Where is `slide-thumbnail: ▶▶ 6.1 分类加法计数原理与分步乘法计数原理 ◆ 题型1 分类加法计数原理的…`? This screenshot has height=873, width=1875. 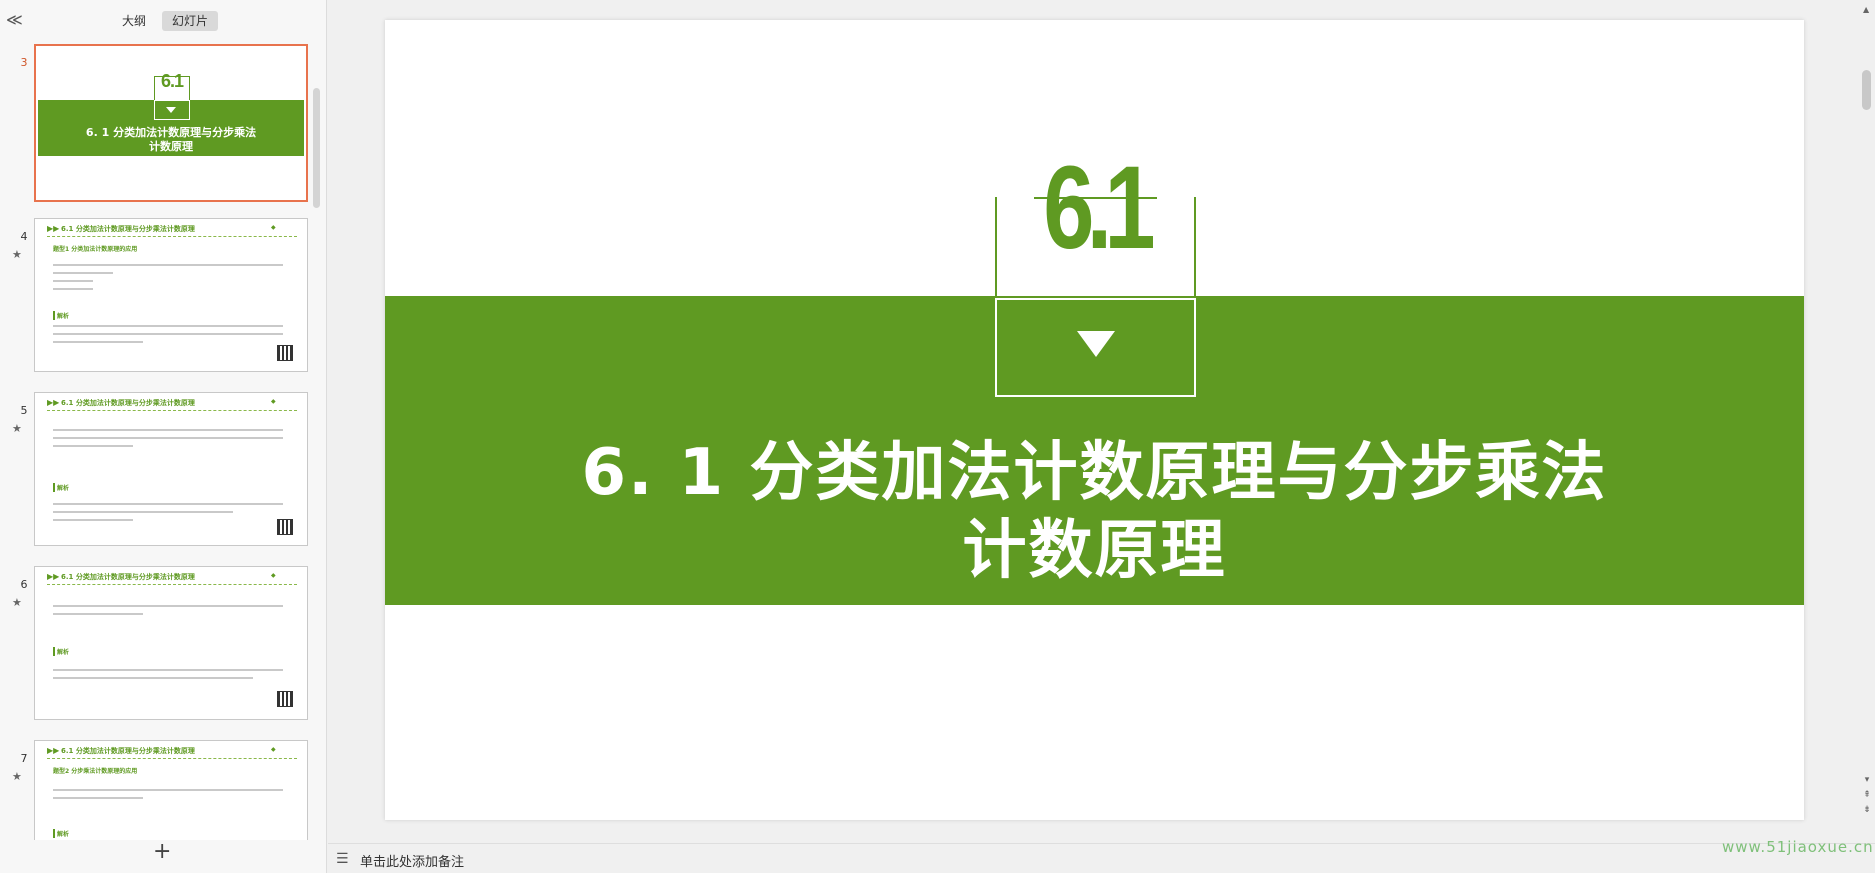 slide-thumbnail: ▶▶ 6.1 分类加法计数原理与分步乘法计数原理 ◆ 题型1 分类加法计数原理的… is located at coordinates (171, 295).